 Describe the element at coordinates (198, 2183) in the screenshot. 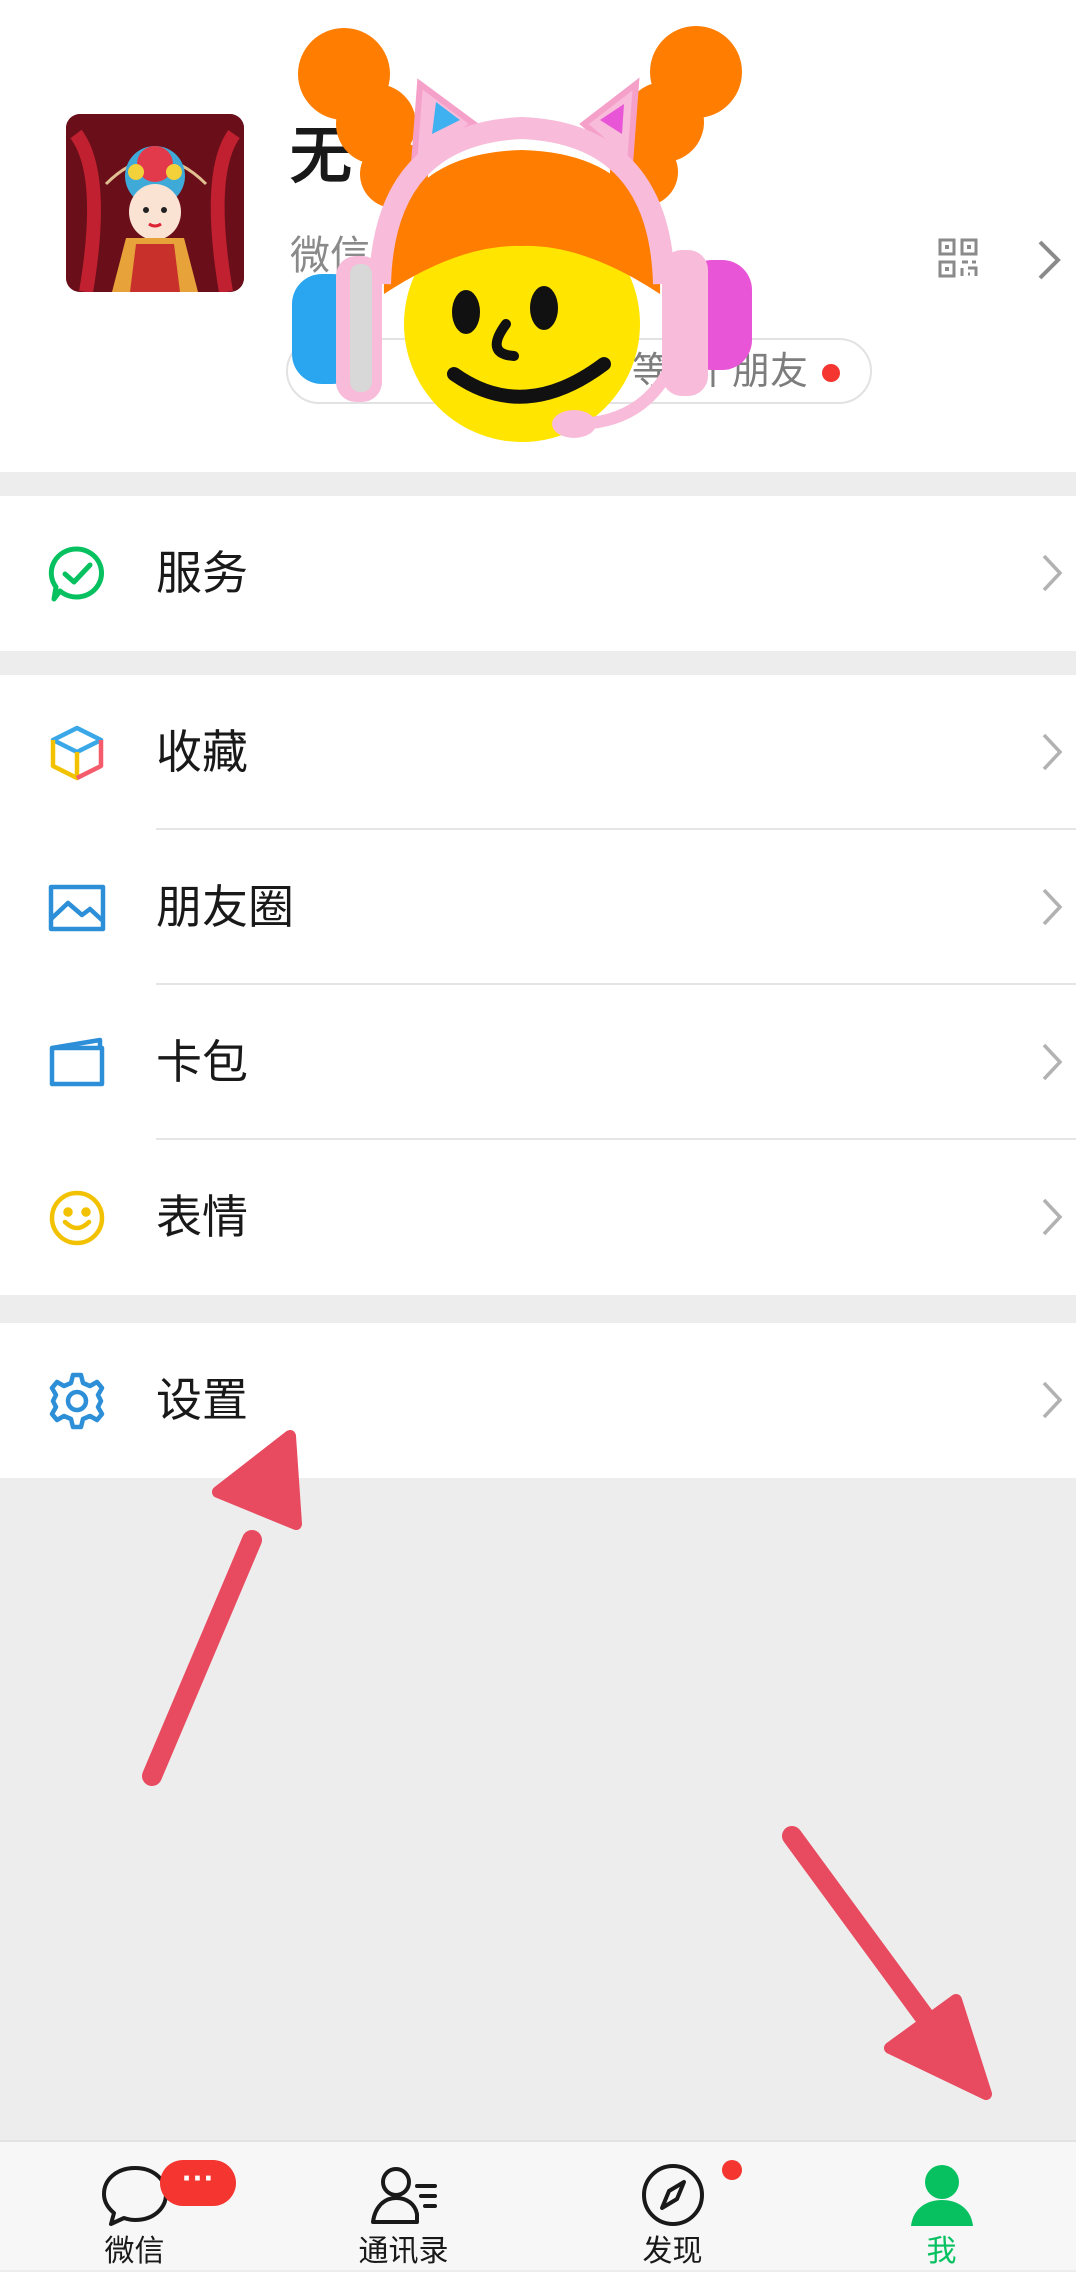

I see `chats-unread-badge: ···` at that location.